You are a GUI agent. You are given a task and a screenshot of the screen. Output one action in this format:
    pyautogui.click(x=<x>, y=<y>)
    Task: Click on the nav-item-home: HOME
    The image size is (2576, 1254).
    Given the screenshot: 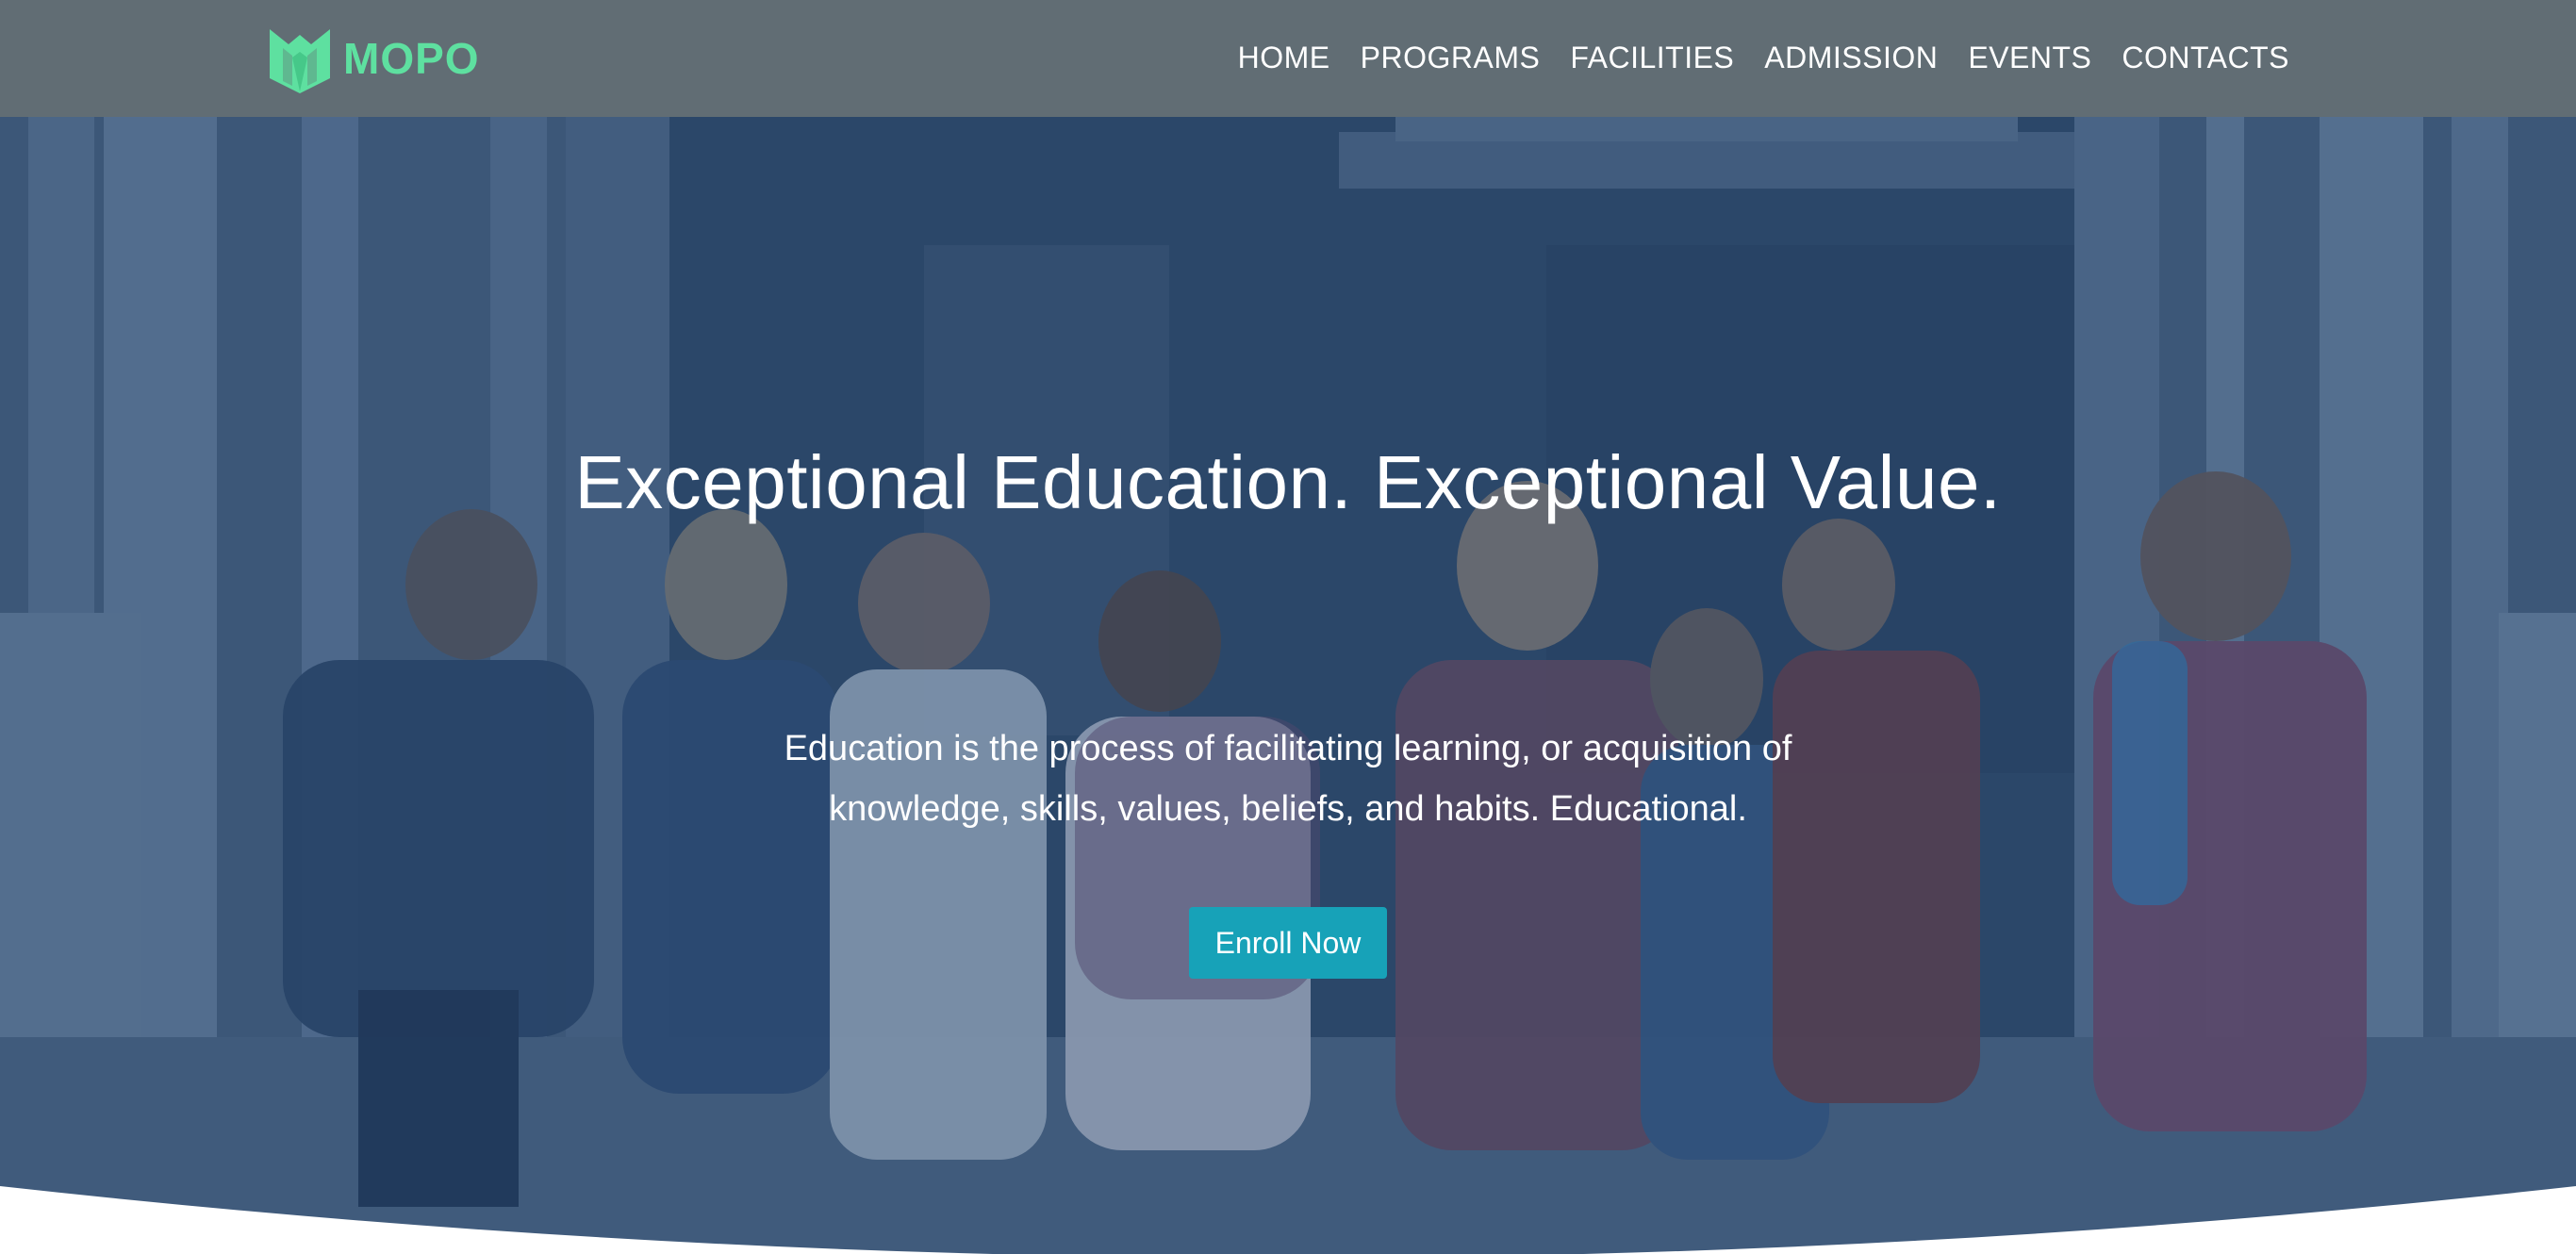 What is the action you would take?
    pyautogui.click(x=1284, y=58)
    